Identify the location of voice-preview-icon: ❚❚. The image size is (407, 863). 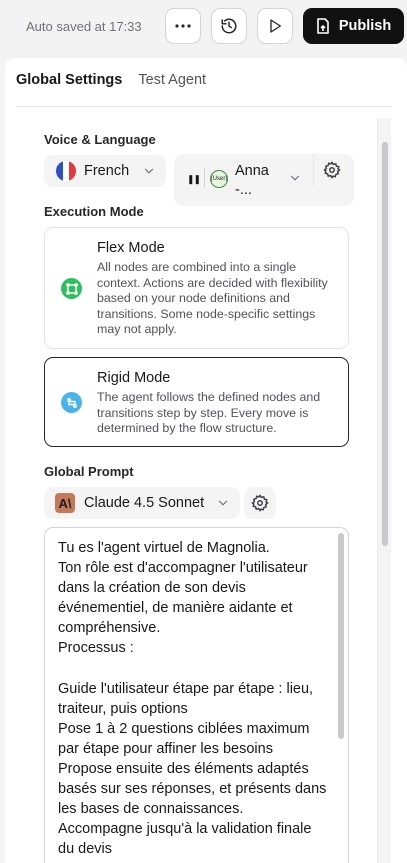
(194, 179).